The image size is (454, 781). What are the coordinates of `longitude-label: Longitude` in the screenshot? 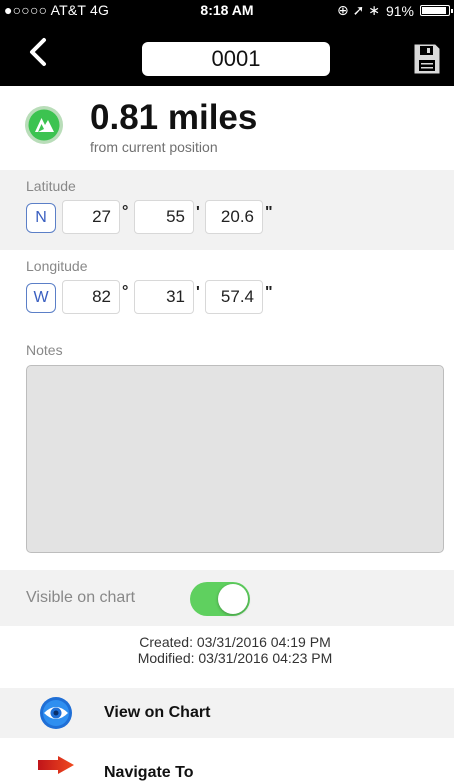 It's located at (57, 266).